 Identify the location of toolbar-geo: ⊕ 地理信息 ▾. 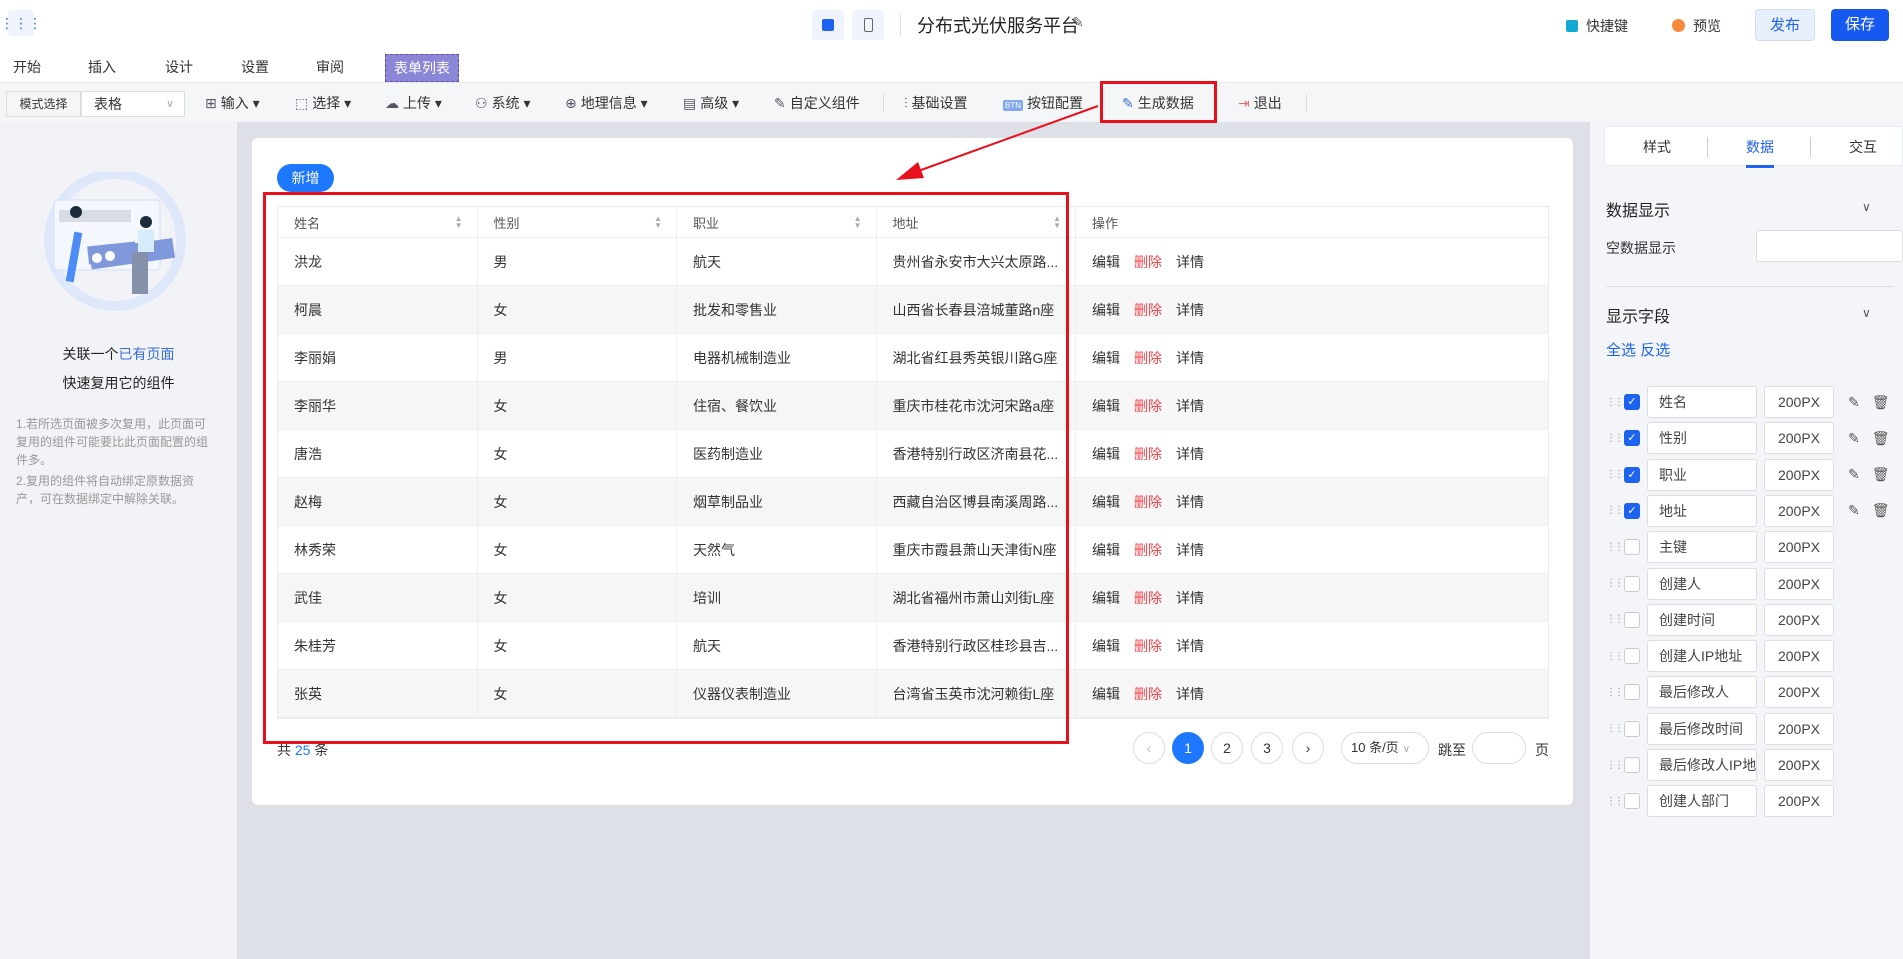
(606, 103).